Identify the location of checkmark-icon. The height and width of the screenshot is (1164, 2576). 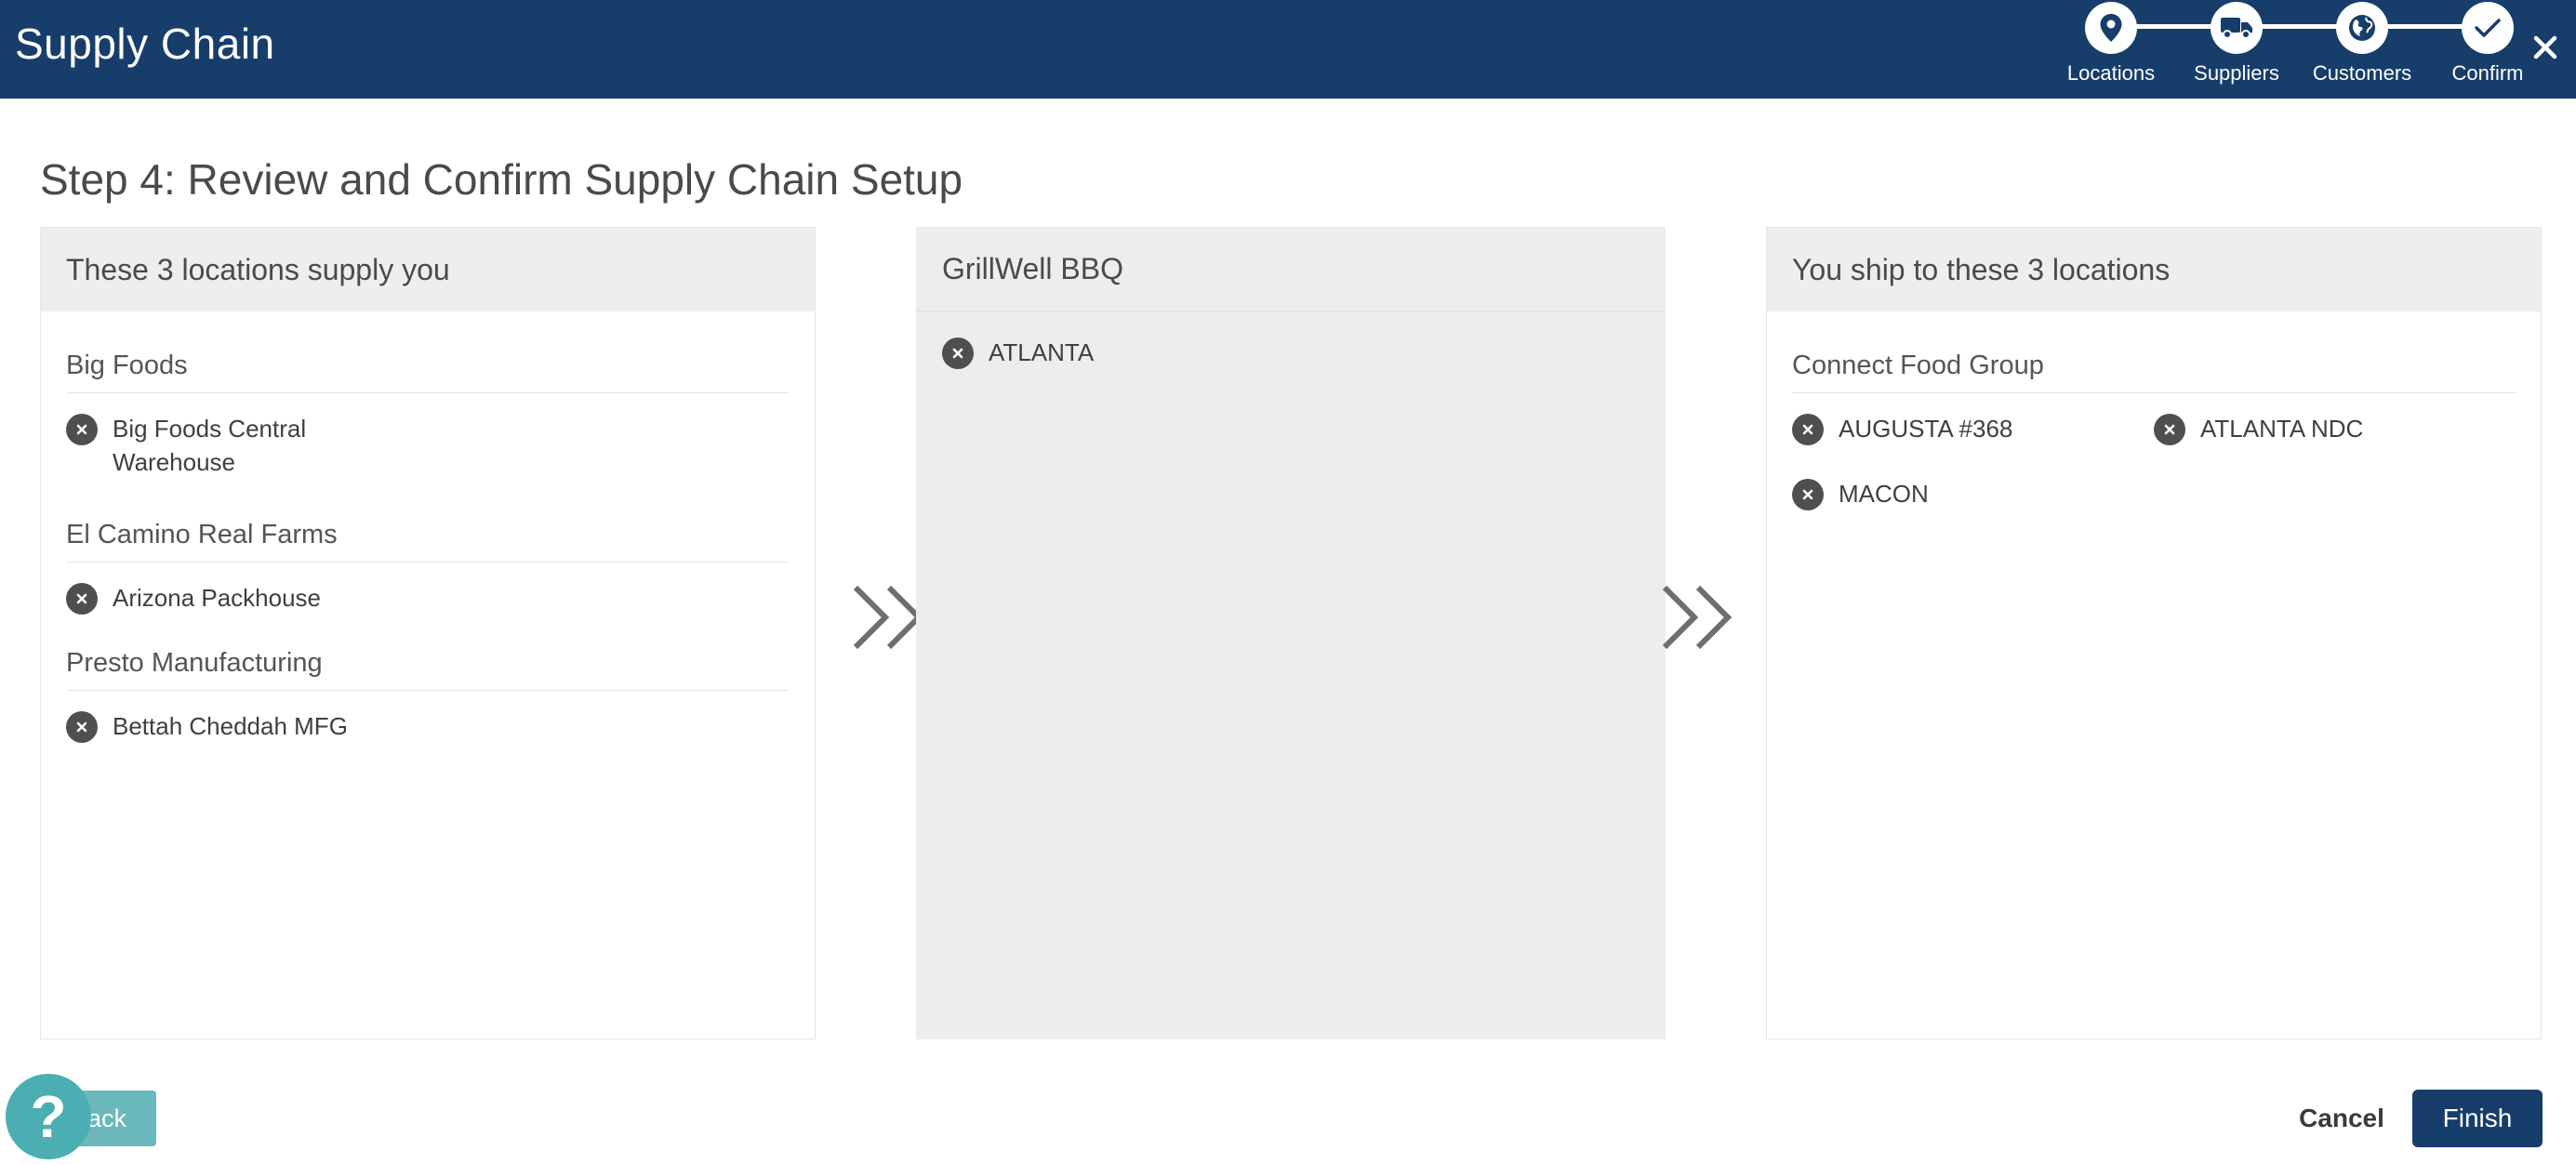
(2488, 28).